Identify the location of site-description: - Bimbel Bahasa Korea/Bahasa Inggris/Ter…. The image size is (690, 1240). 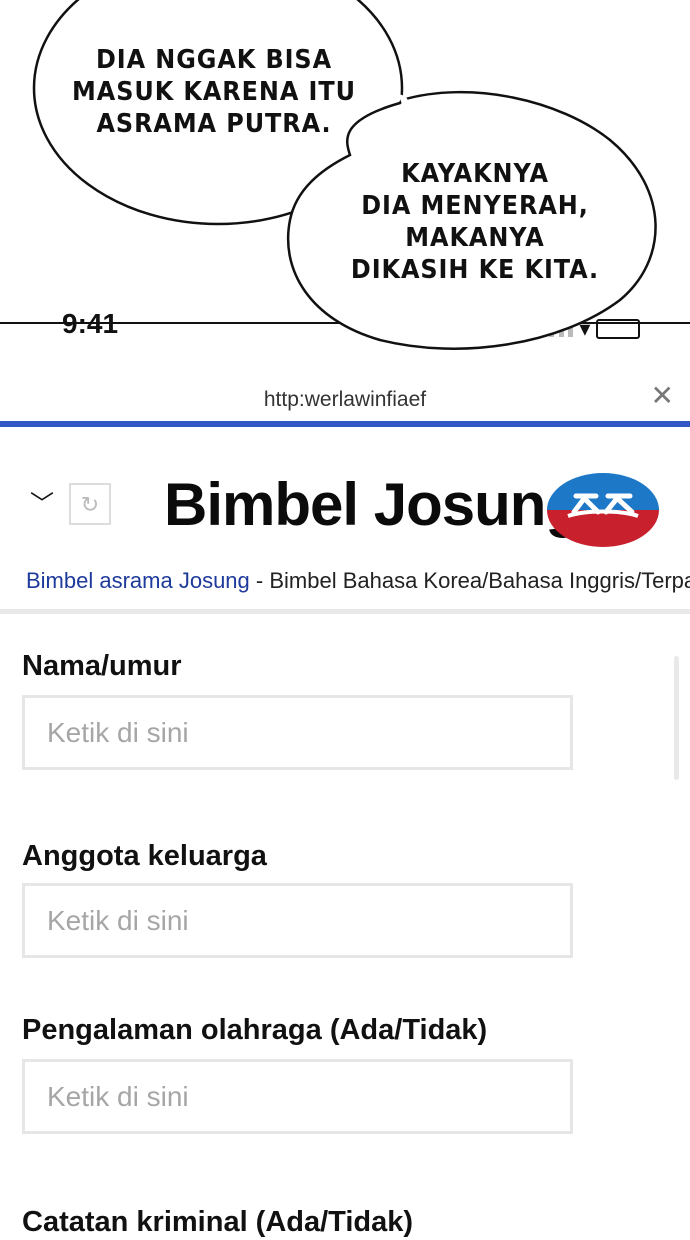
(469, 580).